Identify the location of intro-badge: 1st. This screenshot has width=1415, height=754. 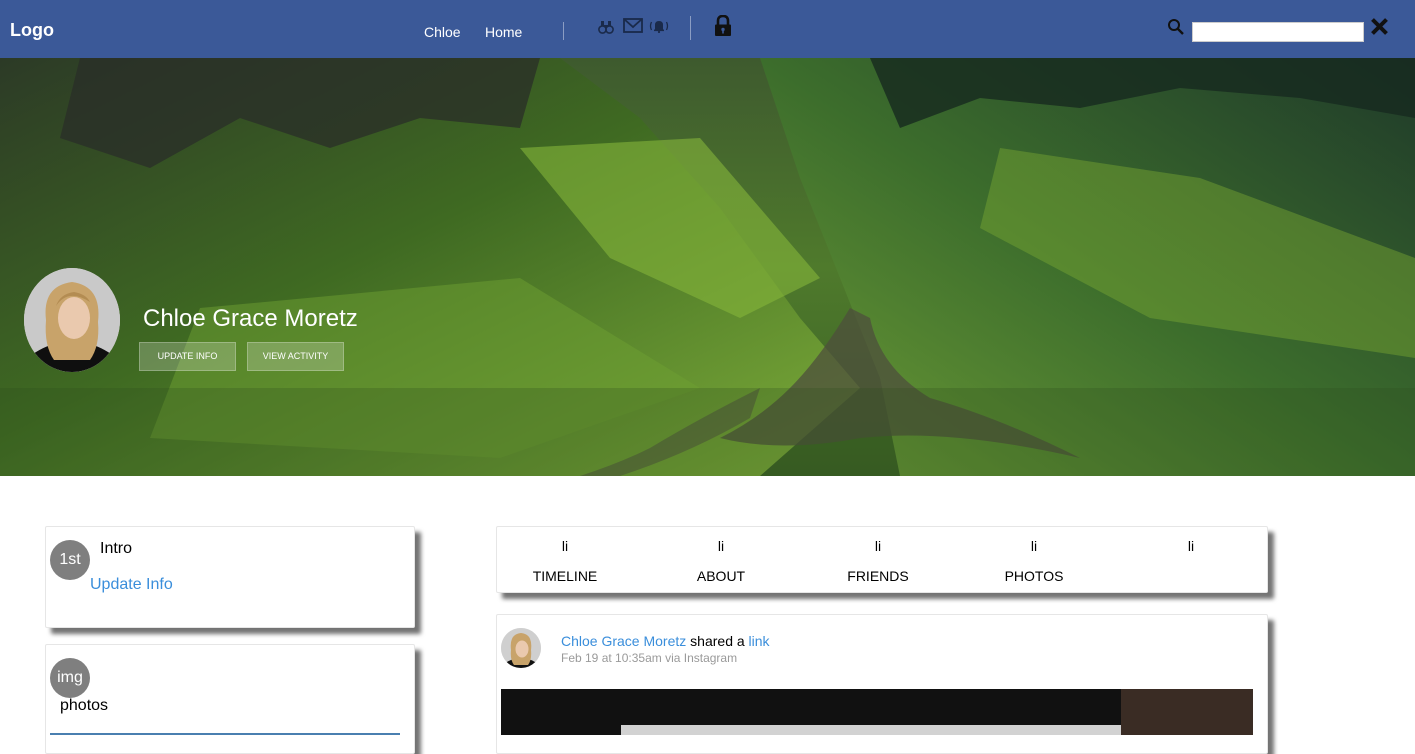
(70, 560).